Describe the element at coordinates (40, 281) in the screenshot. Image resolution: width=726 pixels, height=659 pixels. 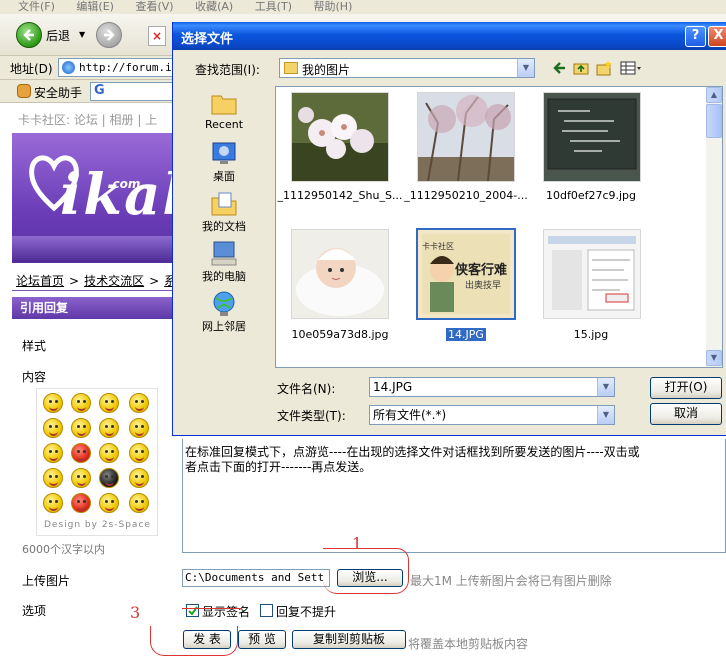
I see `breadcrumb-home: 论坛首页` at that location.